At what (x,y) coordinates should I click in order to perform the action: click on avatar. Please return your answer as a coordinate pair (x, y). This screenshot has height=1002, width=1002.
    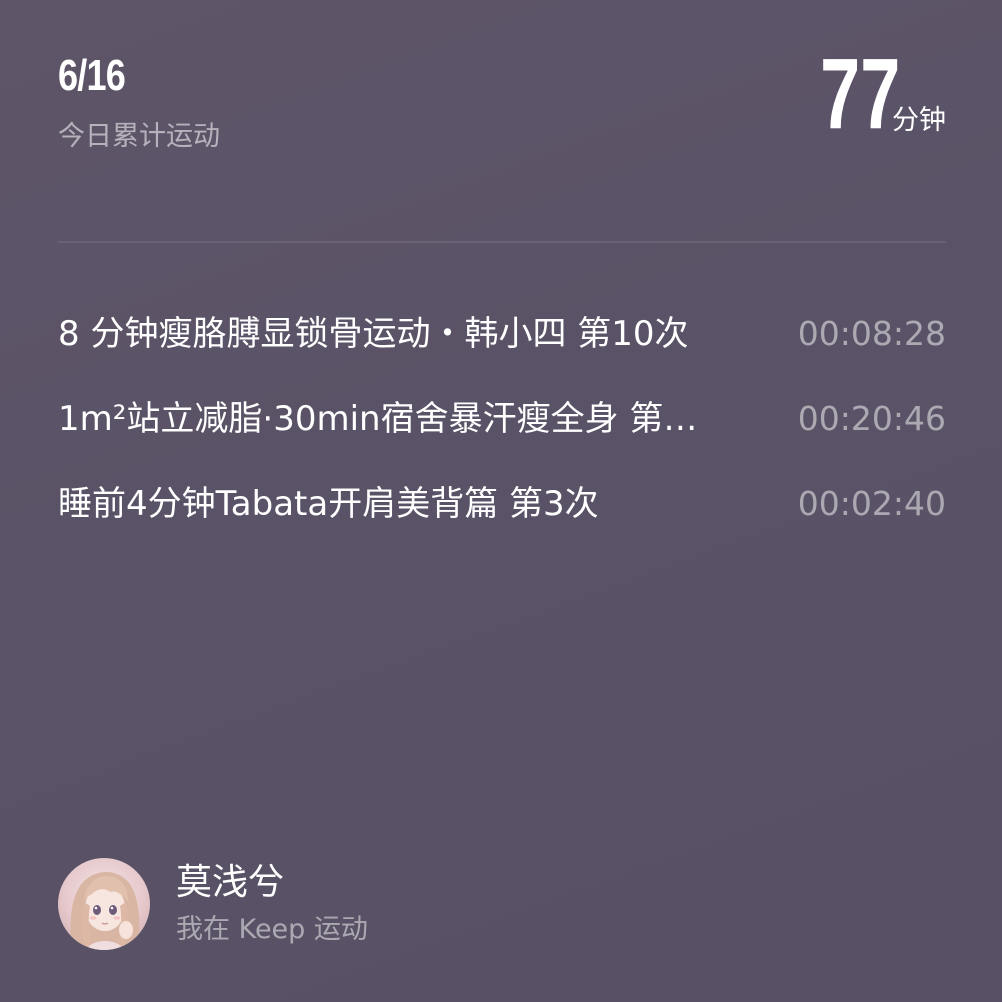
    Looking at the image, I should click on (104, 904).